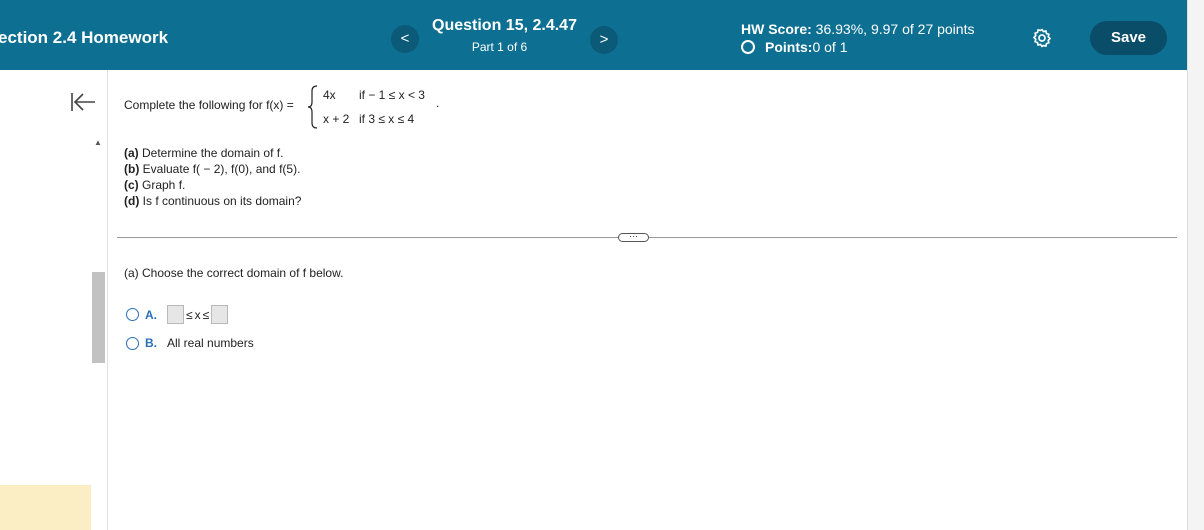 This screenshot has width=1204, height=530. Describe the element at coordinates (220, 169) in the screenshot. I see `part-text: Evaluate f( − 2), f(0), and f(5).` at that location.